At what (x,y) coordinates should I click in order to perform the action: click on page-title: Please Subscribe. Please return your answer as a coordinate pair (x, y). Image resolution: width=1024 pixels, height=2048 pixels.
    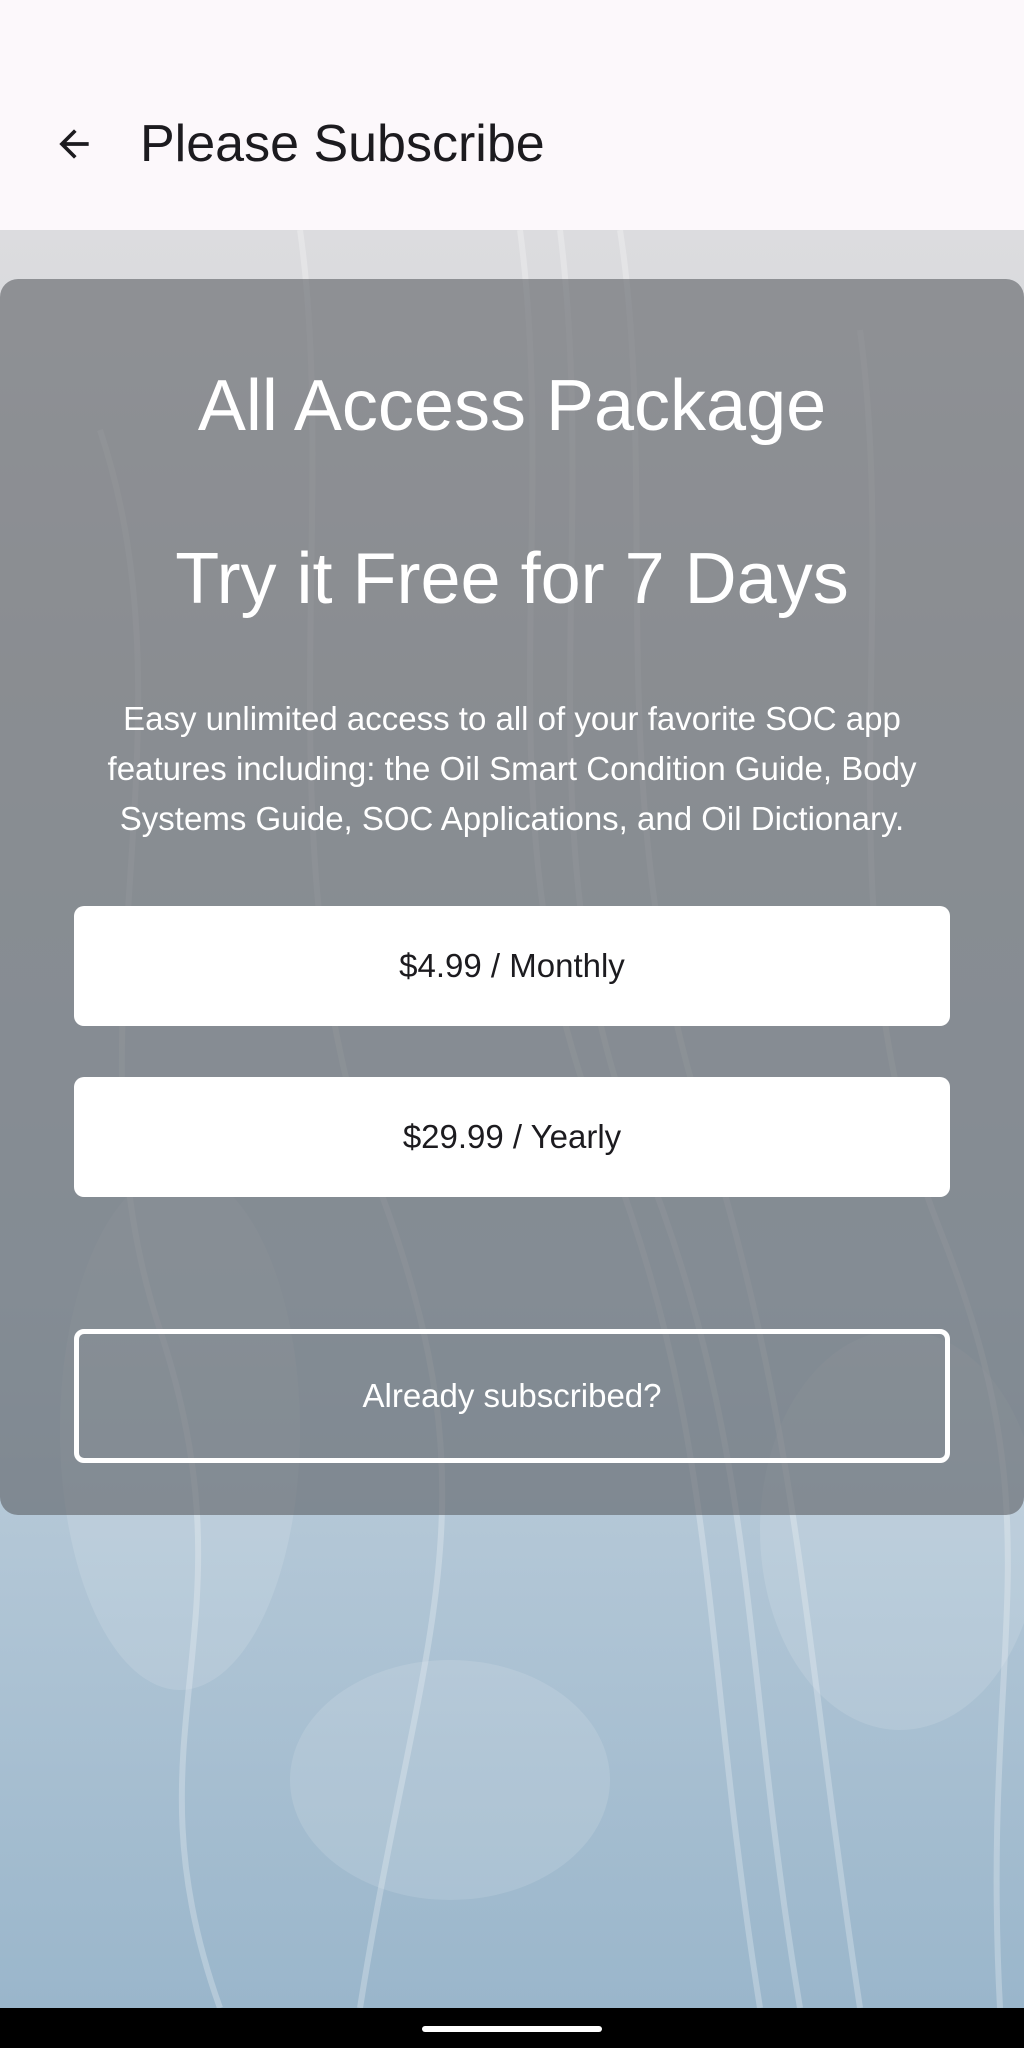
    Looking at the image, I should click on (342, 144).